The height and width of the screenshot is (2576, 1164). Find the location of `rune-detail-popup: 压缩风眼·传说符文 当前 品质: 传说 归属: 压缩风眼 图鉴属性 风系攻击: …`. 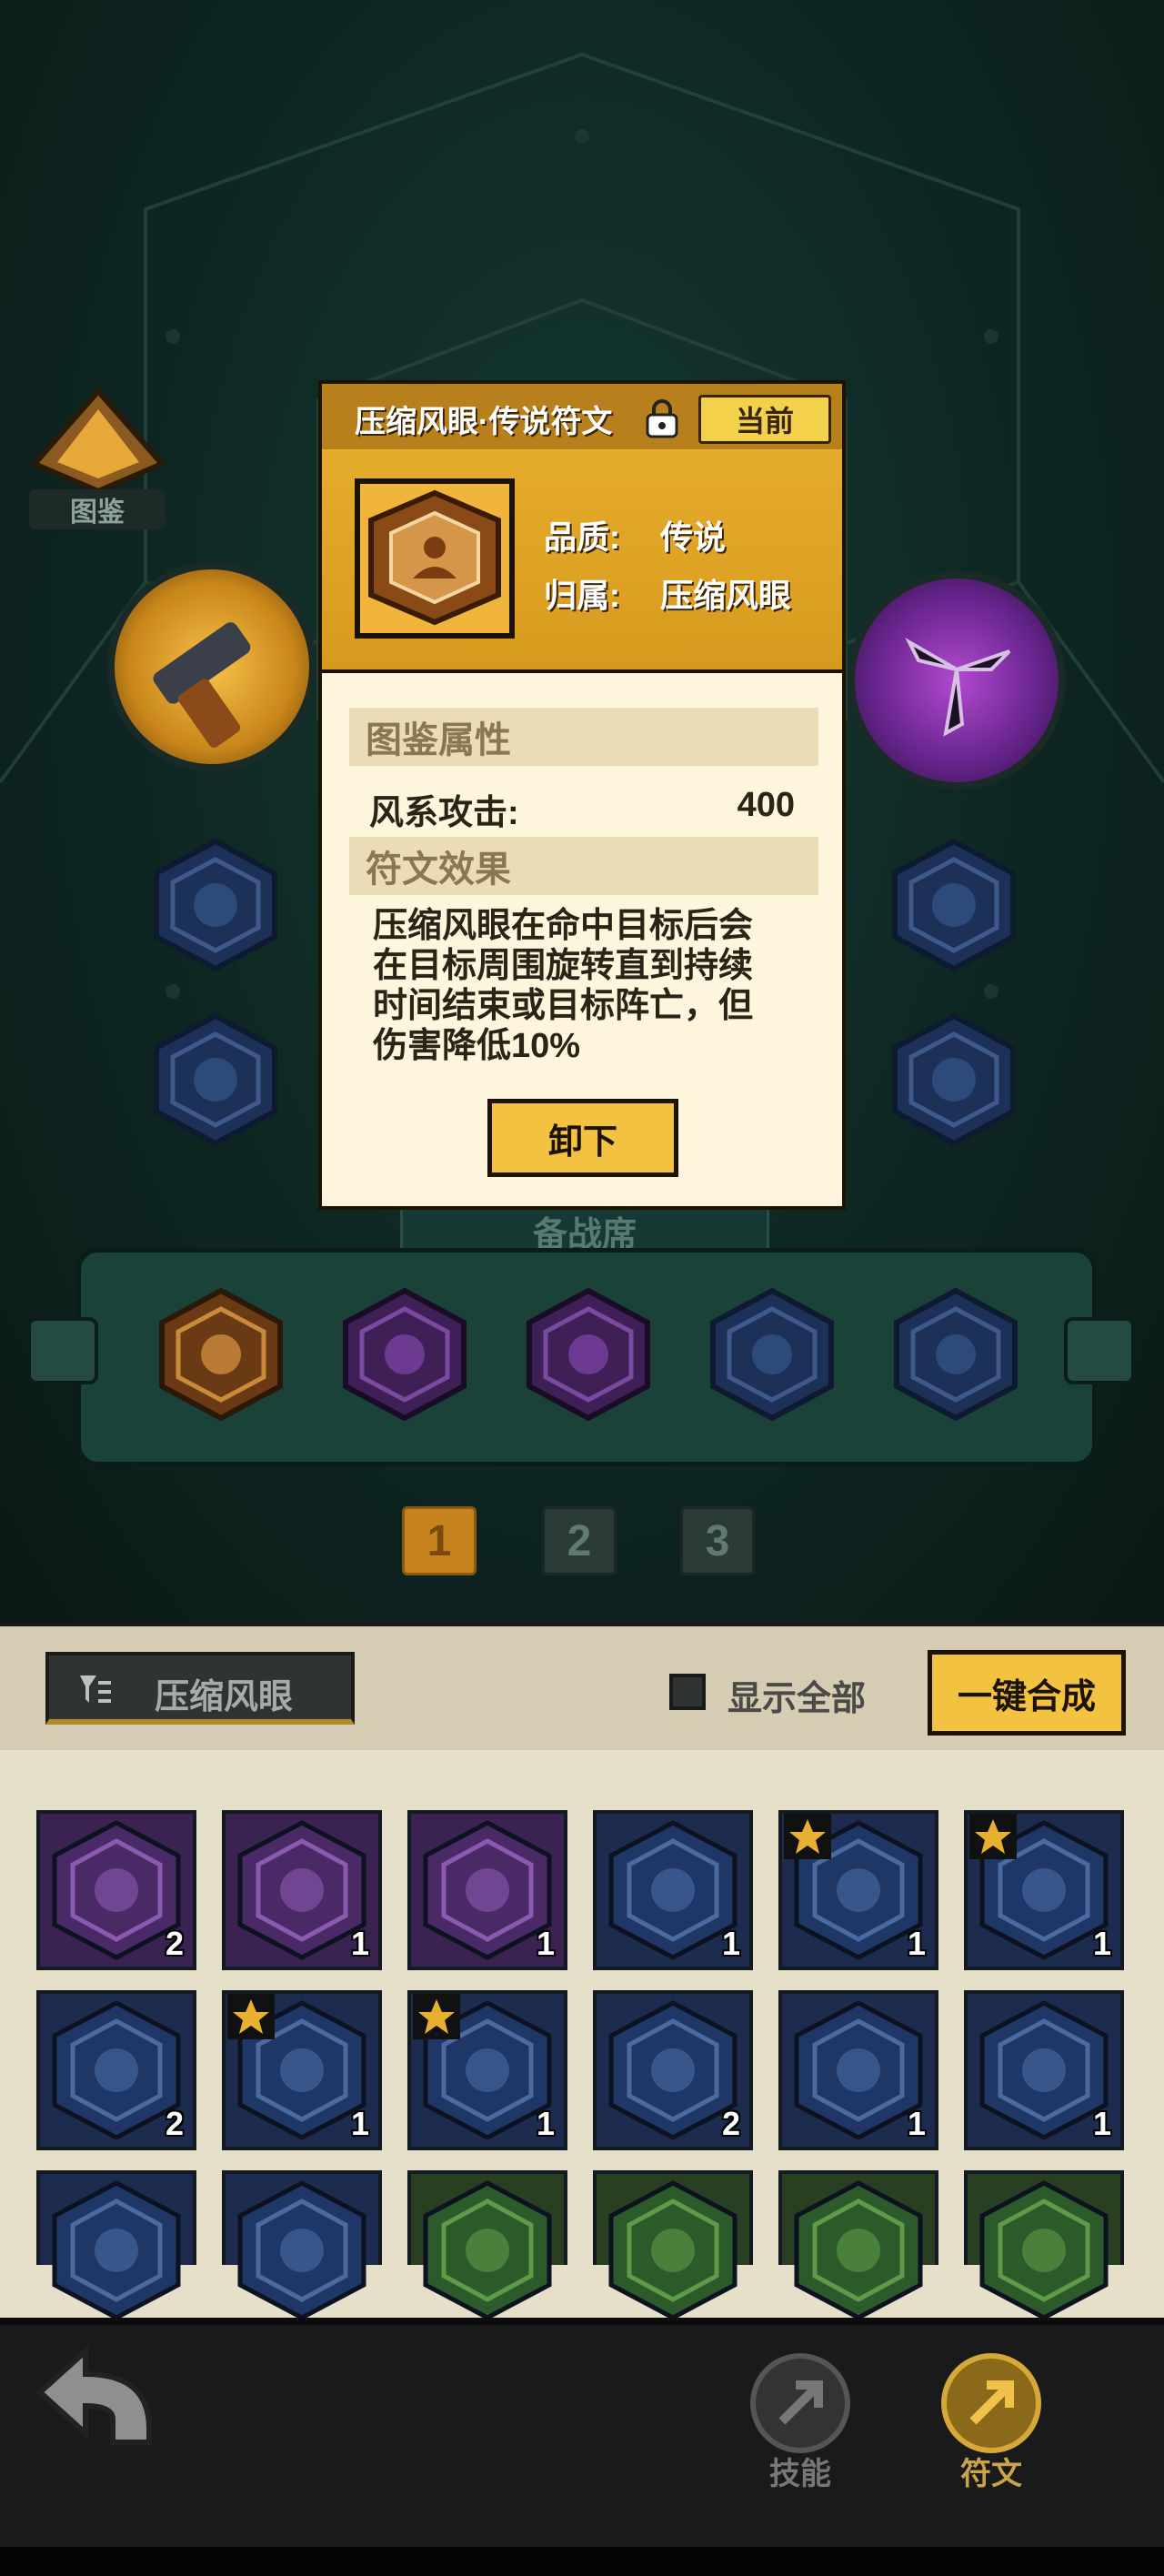

rune-detail-popup: 压缩风眼·传说符文 当前 品质: 传说 归属: 压缩风眼 图鉴属性 风系攻击: … is located at coordinates (582, 795).